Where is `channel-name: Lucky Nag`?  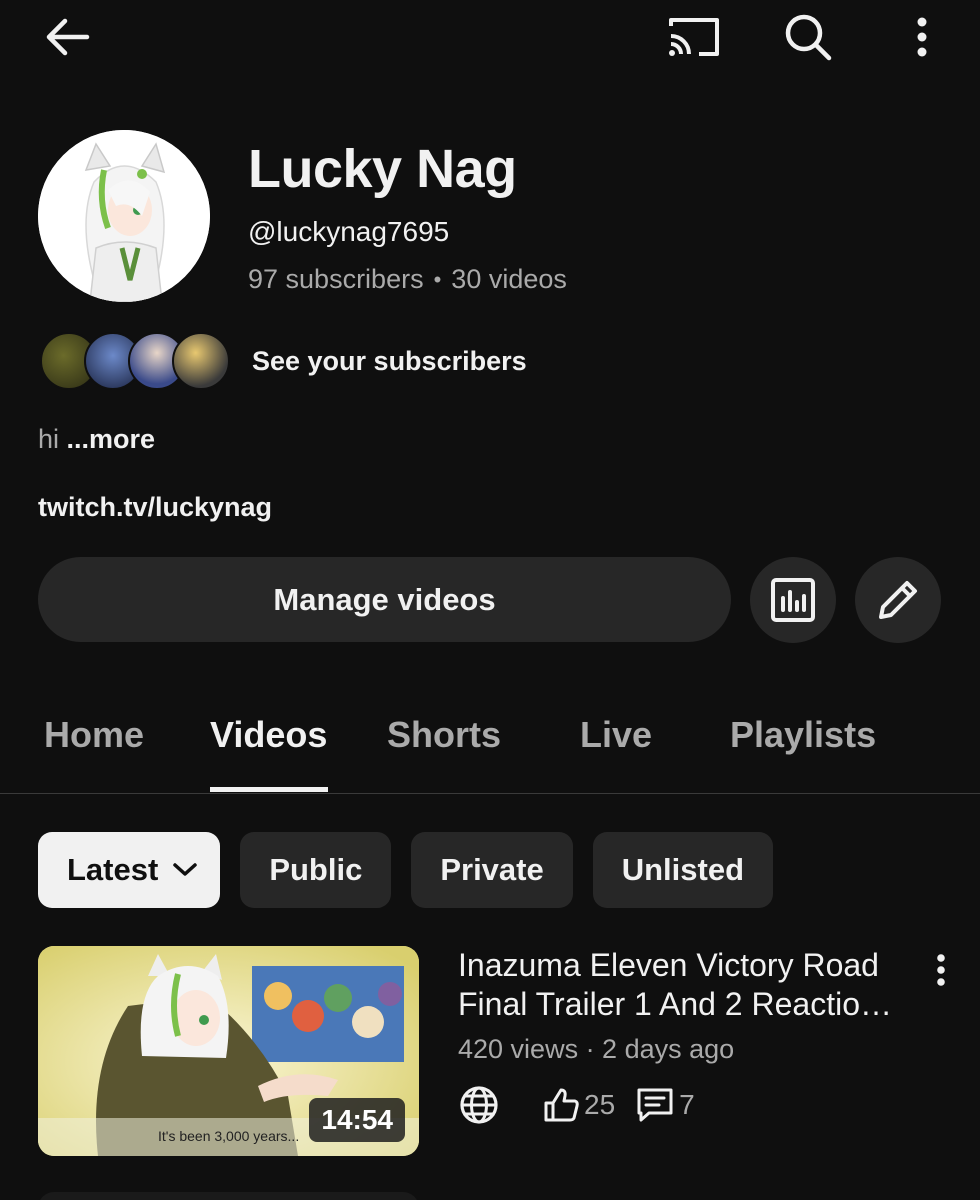
channel-name: Lucky Nag is located at coordinates (382, 169).